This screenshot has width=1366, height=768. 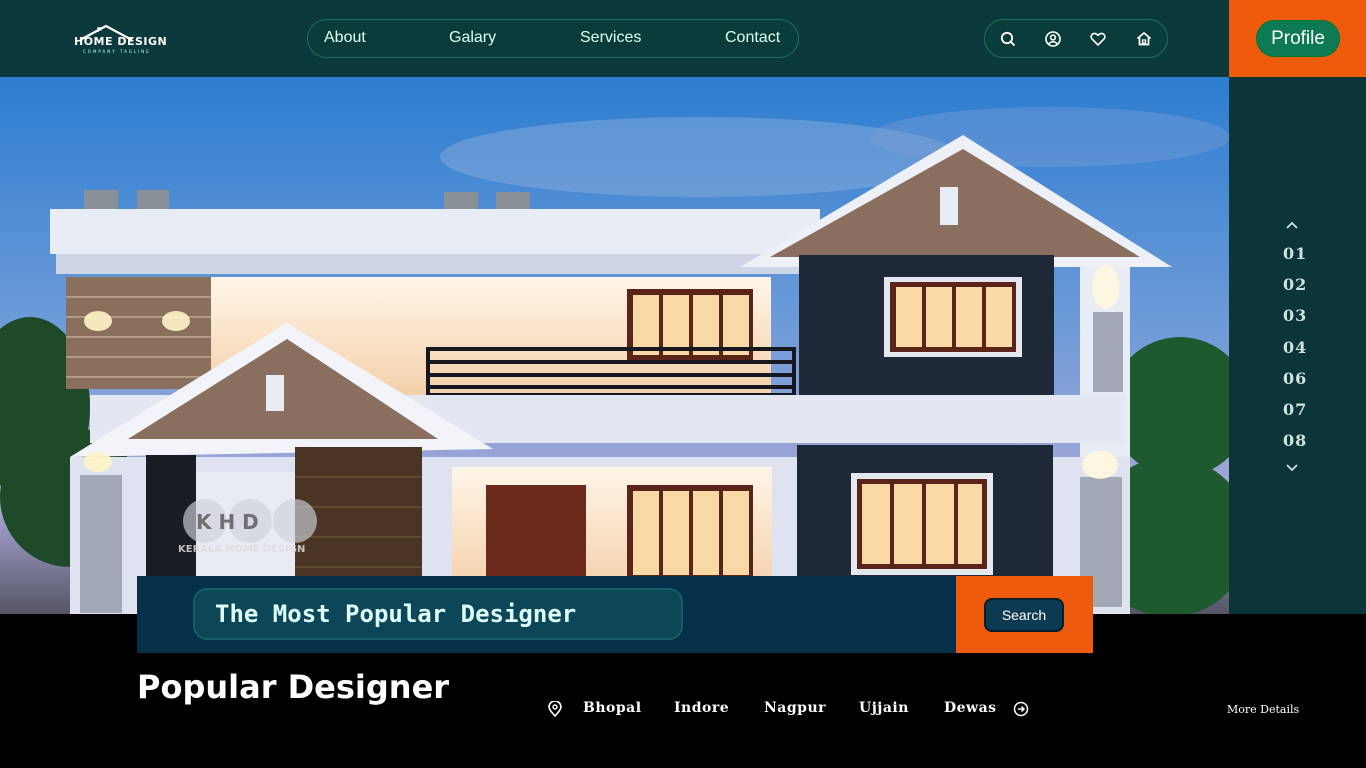 I want to click on profile-button: Profile, so click(x=1298, y=38).